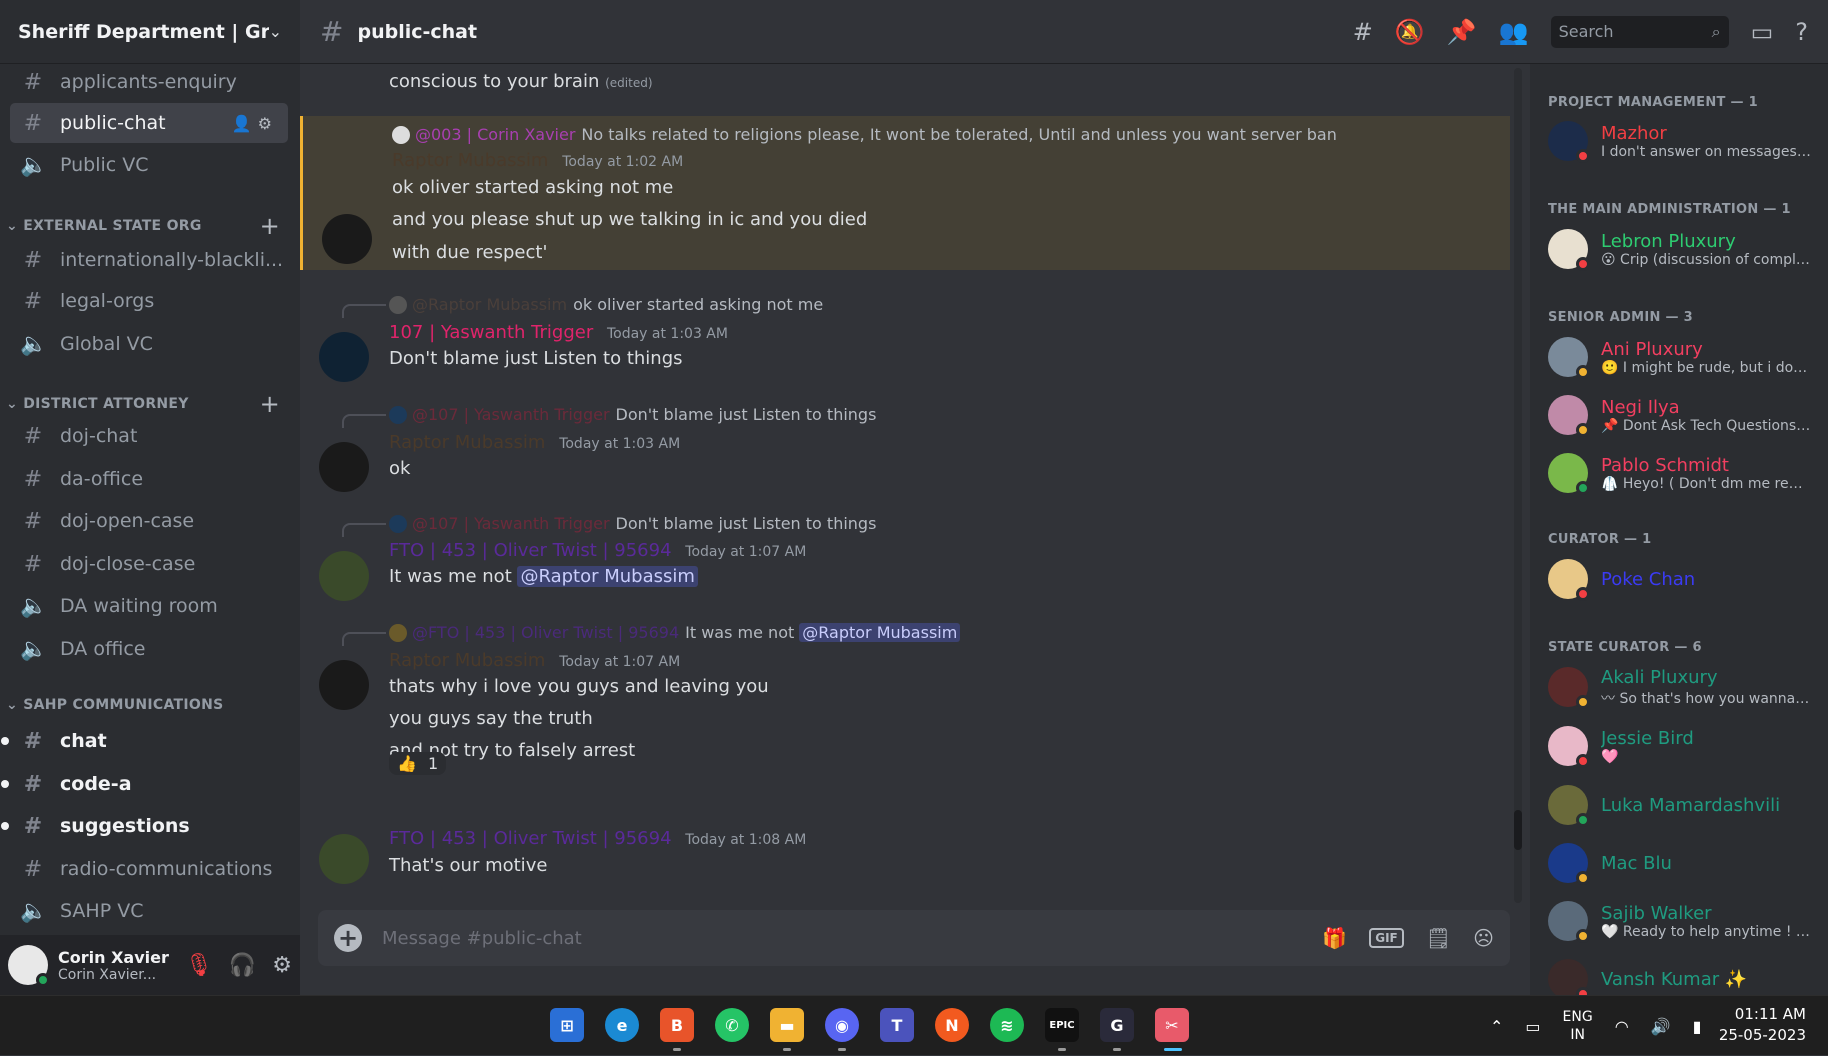 Image resolution: width=1828 pixels, height=1056 pixels. Describe the element at coordinates (1661, 1026) in the screenshot. I see `volume-icon: 🔊` at that location.